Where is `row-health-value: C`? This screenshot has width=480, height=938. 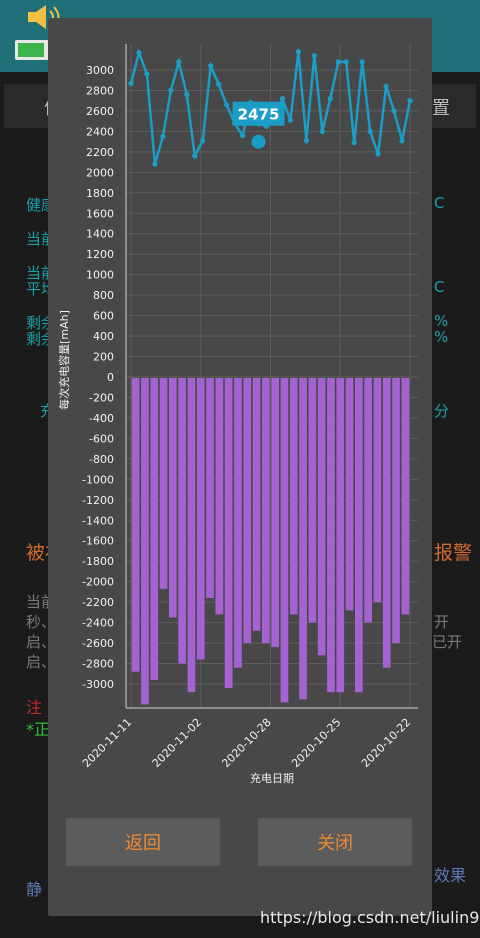
row-health-value: C is located at coordinates (439, 203).